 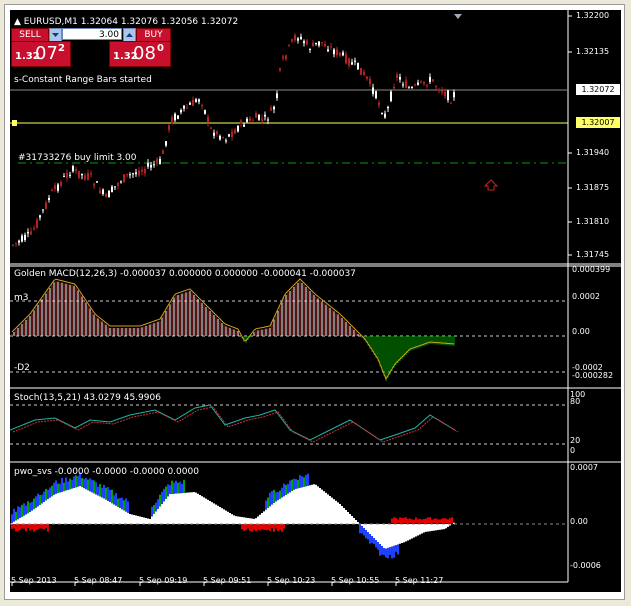 I want to click on time-axis-label: 5 Sep 11:27, so click(x=419, y=580).